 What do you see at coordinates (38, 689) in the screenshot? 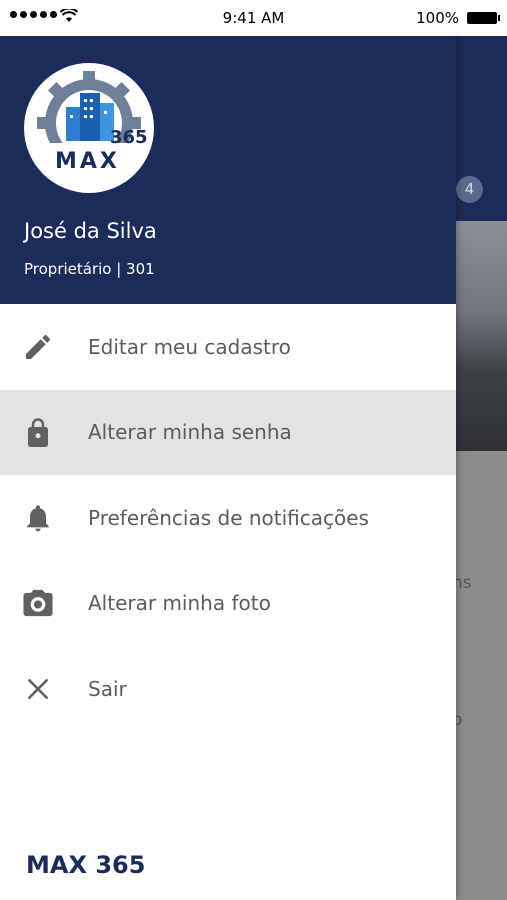
I see `close-icon` at bounding box center [38, 689].